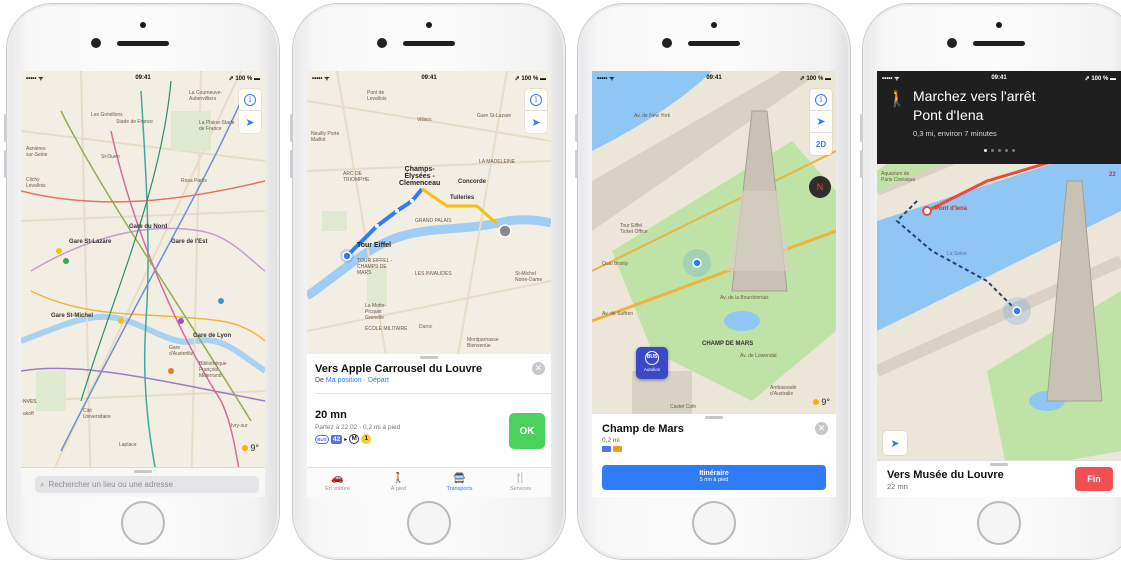 Image resolution: width=1121 pixels, height=563 pixels. What do you see at coordinates (398, 478) in the screenshot?
I see `walk-icon: 🚶` at bounding box center [398, 478].